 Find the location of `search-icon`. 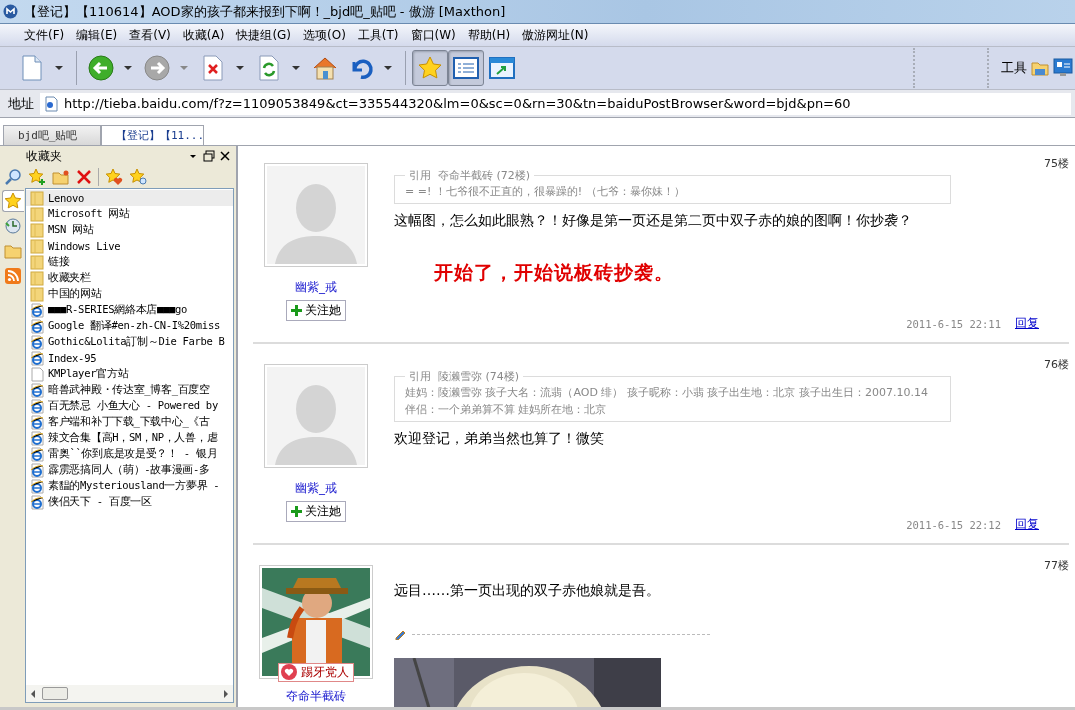

search-icon is located at coordinates (13, 177).